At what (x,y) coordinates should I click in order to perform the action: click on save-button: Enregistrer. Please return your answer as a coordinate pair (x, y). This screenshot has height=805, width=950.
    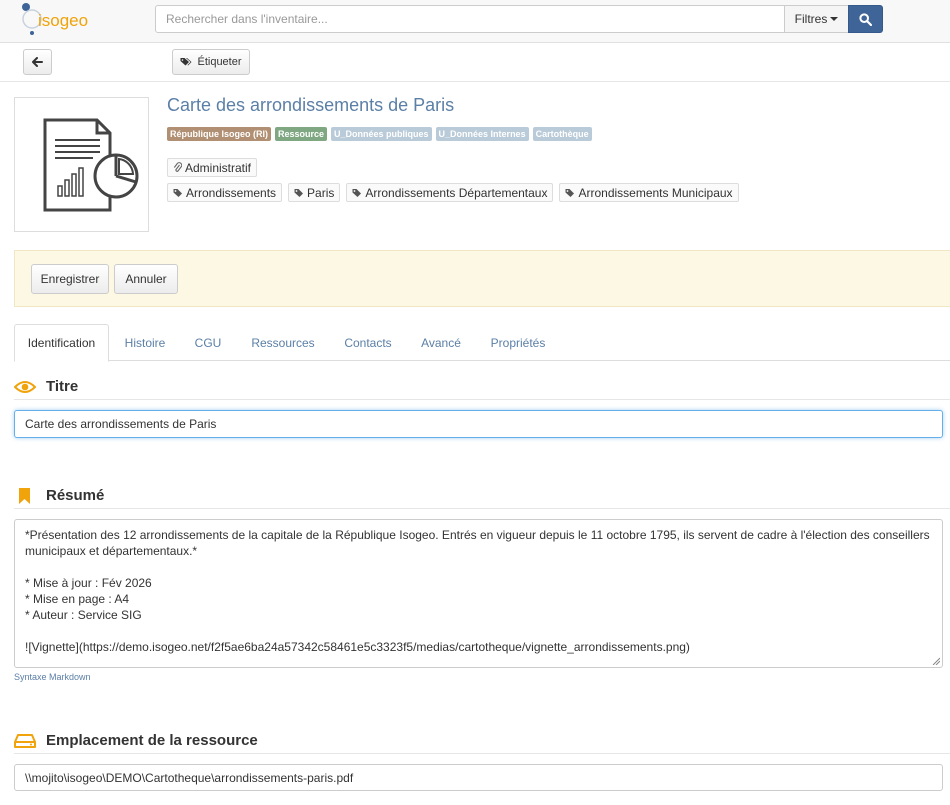
    Looking at the image, I should click on (70, 279).